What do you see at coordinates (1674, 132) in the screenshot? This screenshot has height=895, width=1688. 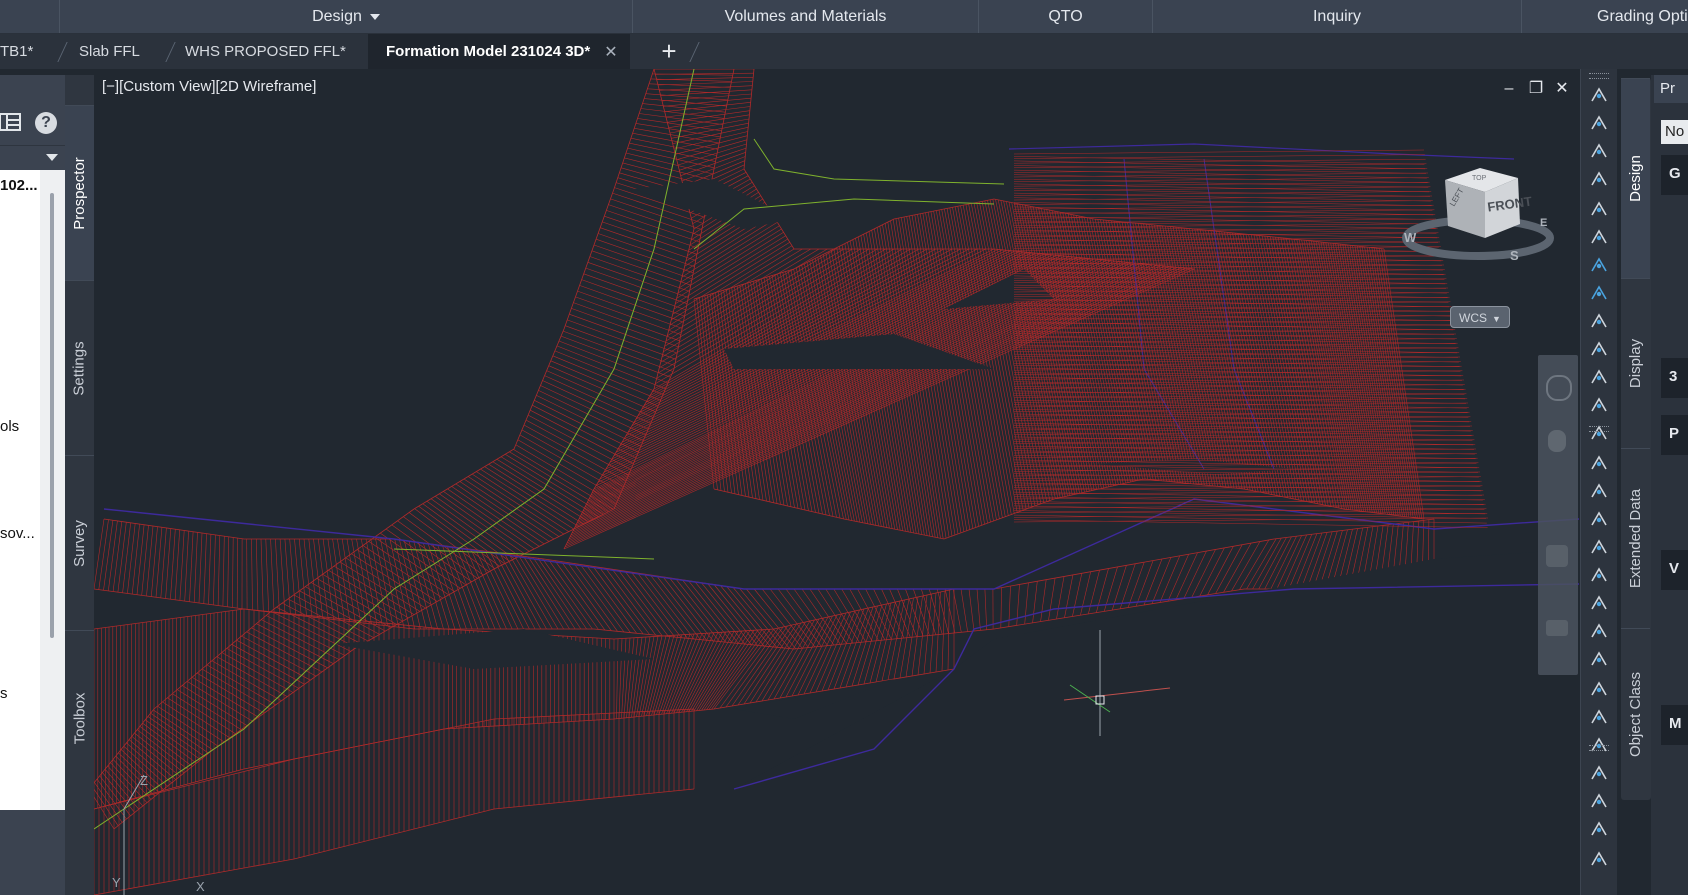 I see `selection-dropdown: No` at bounding box center [1674, 132].